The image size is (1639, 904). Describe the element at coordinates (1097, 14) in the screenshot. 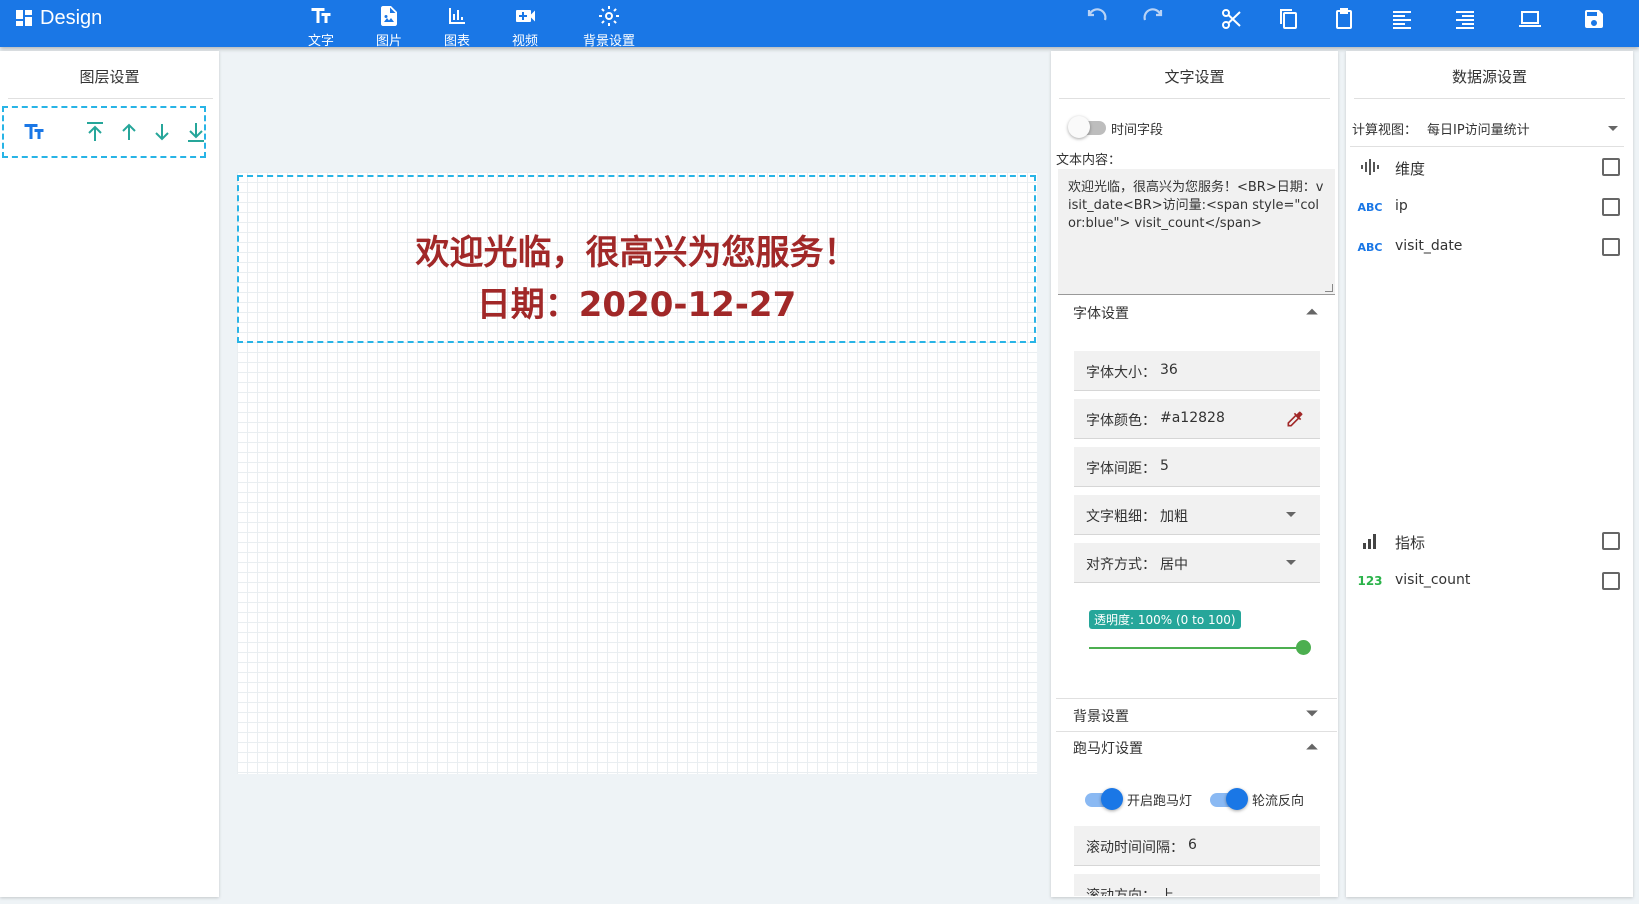

I see `undo-icon` at that location.